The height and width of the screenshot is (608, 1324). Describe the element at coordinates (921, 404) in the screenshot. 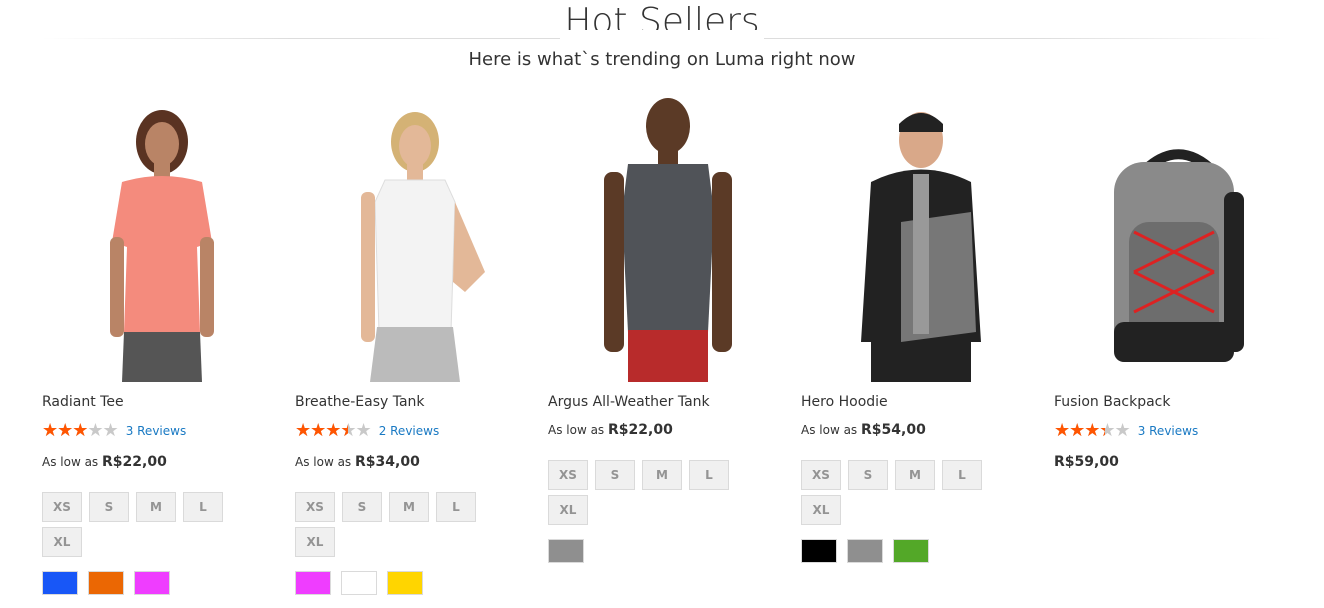

I see `product-name-link: Hero Hoodie` at that location.